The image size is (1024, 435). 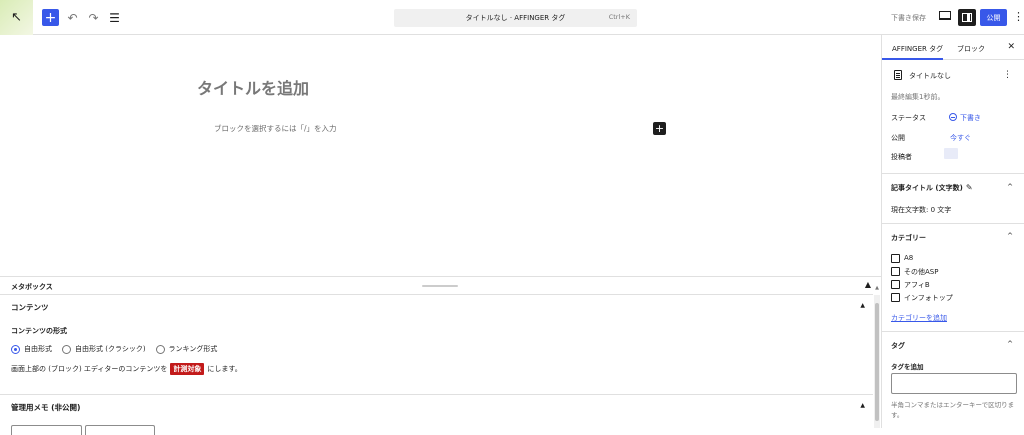 I want to click on block-placeholder: ブロックを選択するには「/」を入力, so click(x=275, y=128).